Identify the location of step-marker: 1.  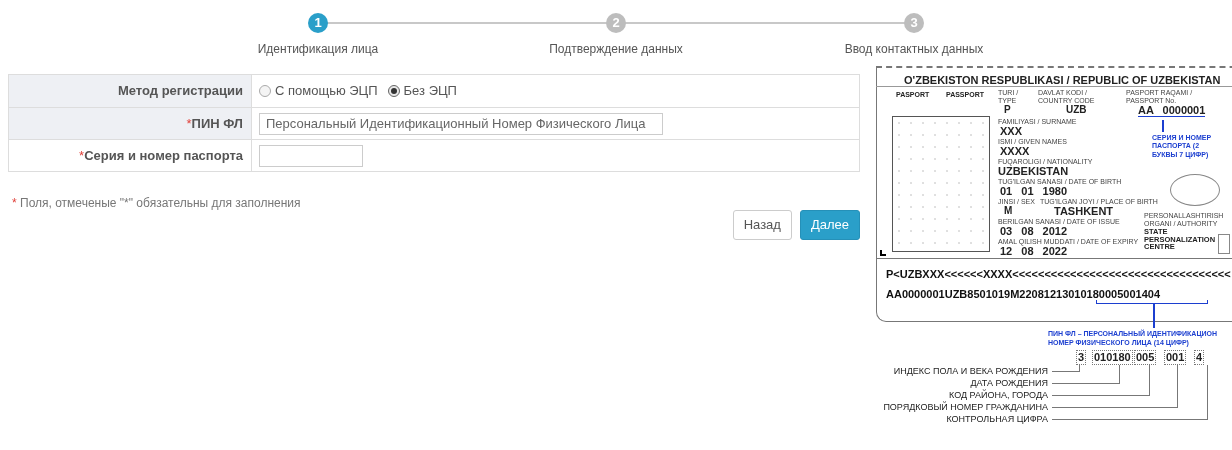
(318, 23).